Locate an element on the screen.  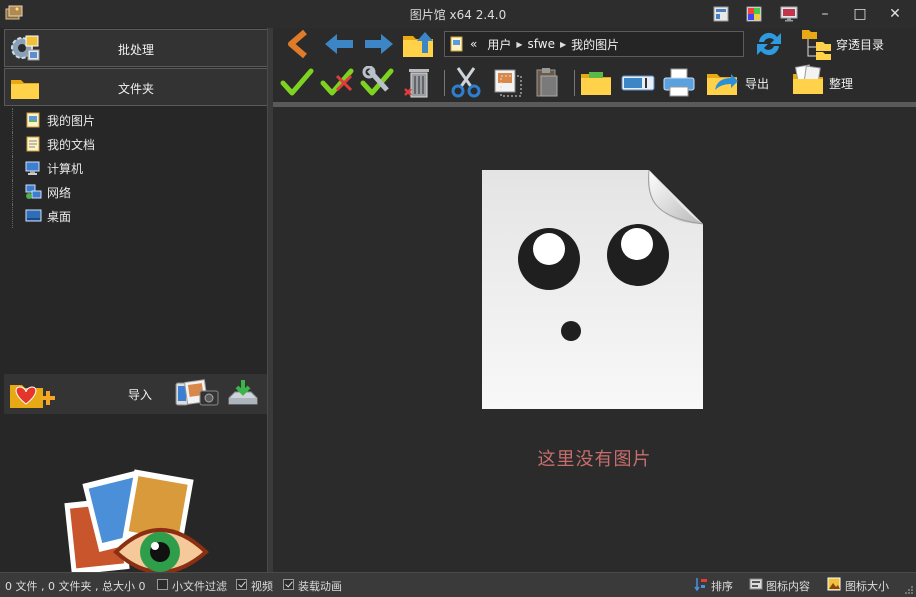
documents-folder-icon is located at coordinates (33, 144).